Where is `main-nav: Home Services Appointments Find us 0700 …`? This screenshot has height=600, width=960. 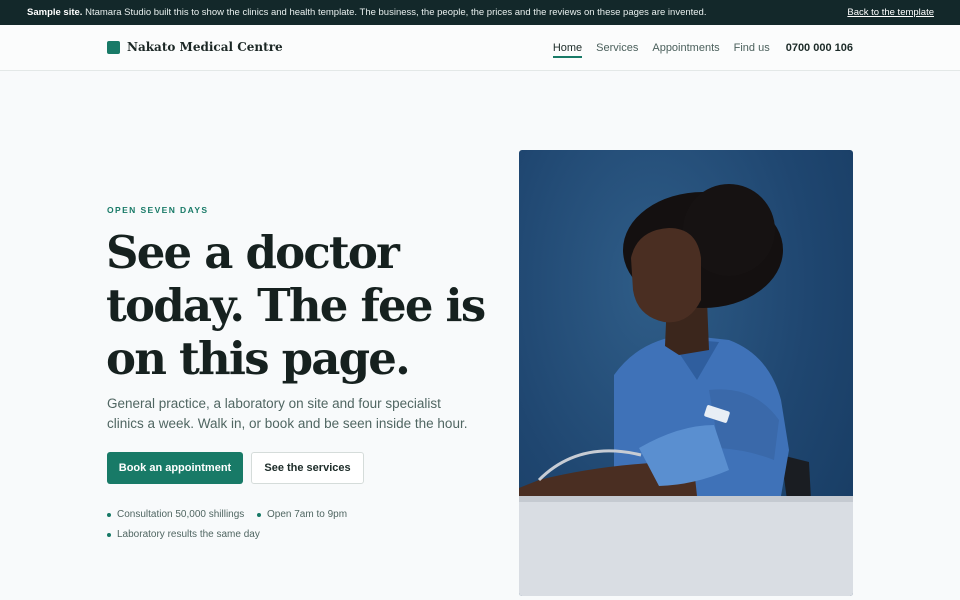 main-nav: Home Services Appointments Find us 0700 … is located at coordinates (696, 48).